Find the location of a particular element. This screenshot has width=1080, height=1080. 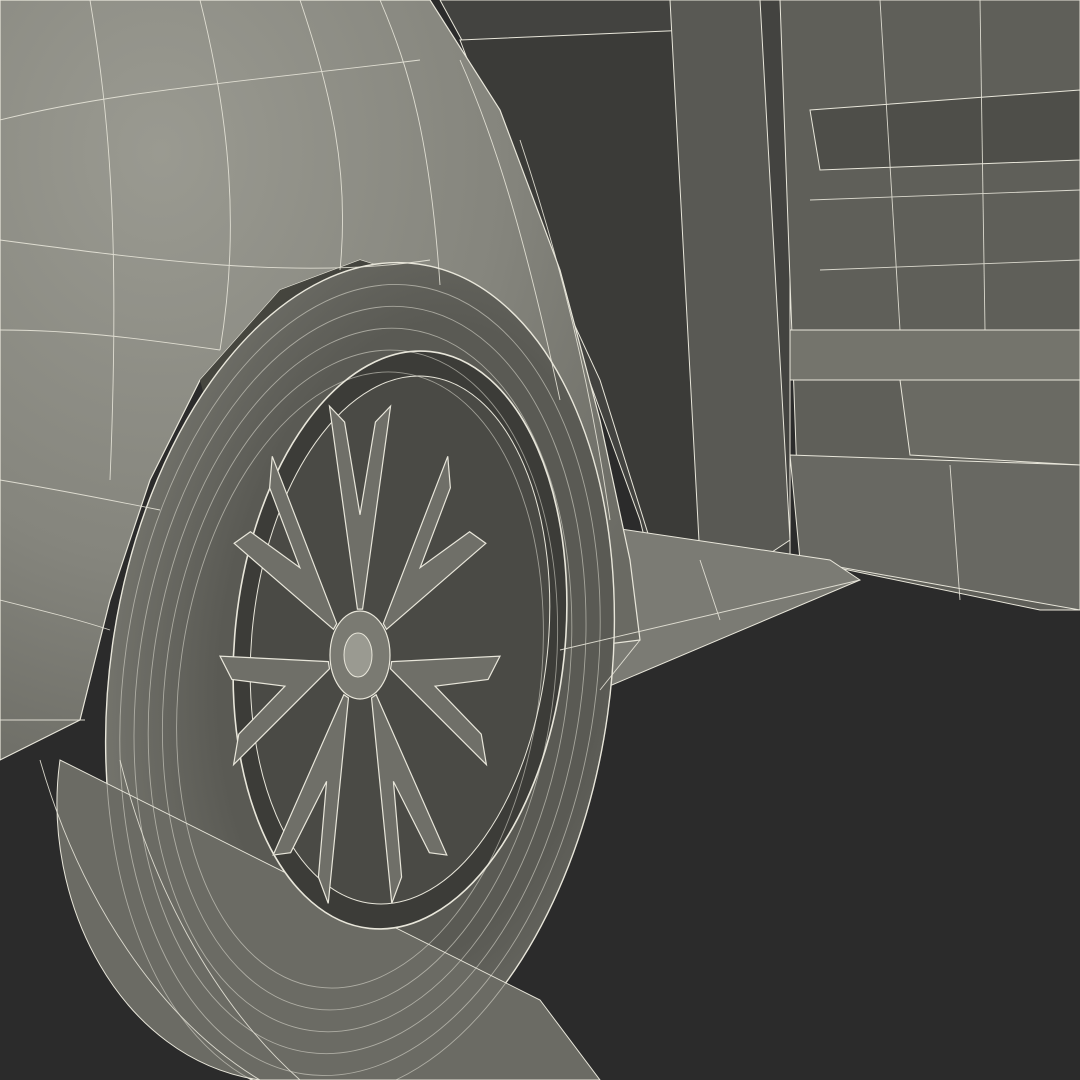

hub-center-cap is located at coordinates (358, 655).